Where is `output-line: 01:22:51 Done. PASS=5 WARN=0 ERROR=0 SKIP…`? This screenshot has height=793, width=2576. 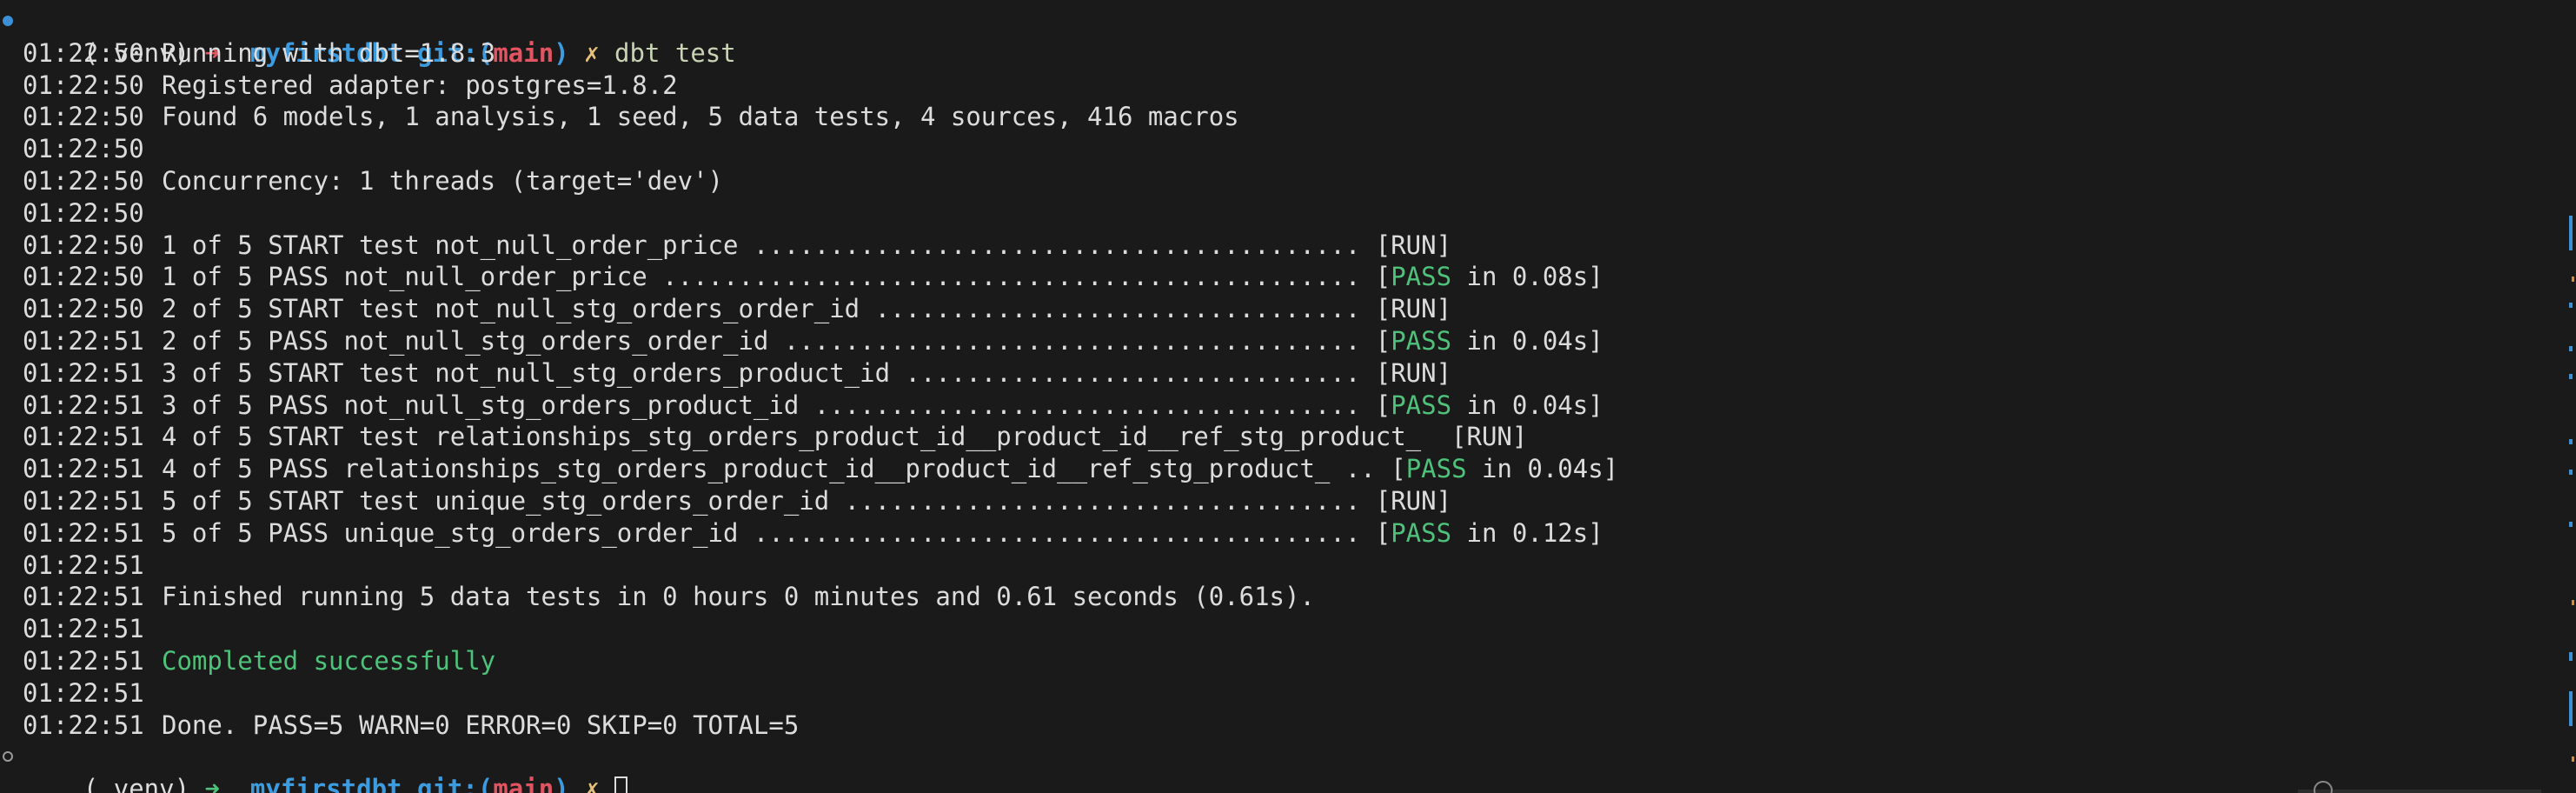
output-line: 01:22:51 Done. PASS=5 WARN=0 ERROR=0 SKIP… is located at coordinates (1288, 726).